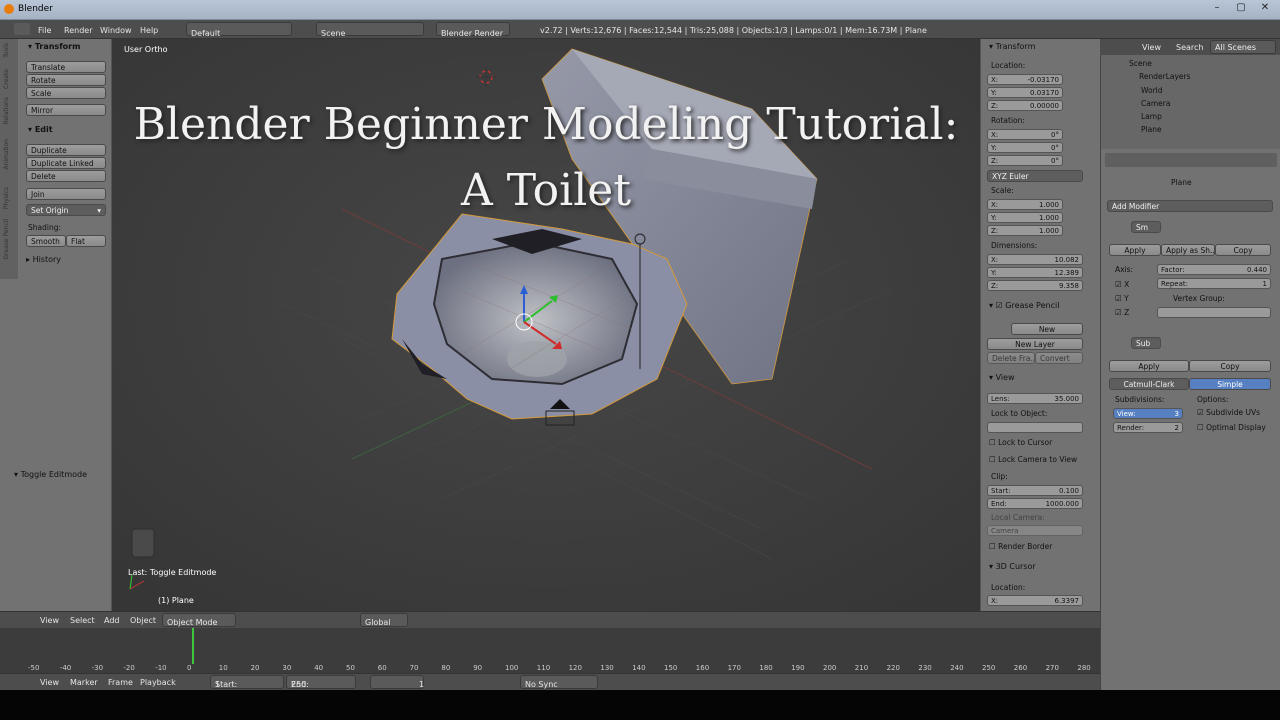  What do you see at coordinates (1146, 227) in the screenshot?
I see `smooth-modifier-header: Sm` at bounding box center [1146, 227].